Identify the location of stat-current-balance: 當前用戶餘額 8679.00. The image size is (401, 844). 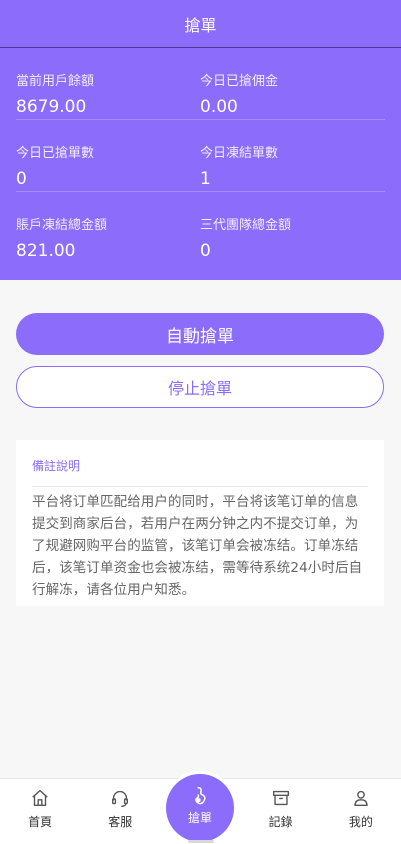
(108, 83).